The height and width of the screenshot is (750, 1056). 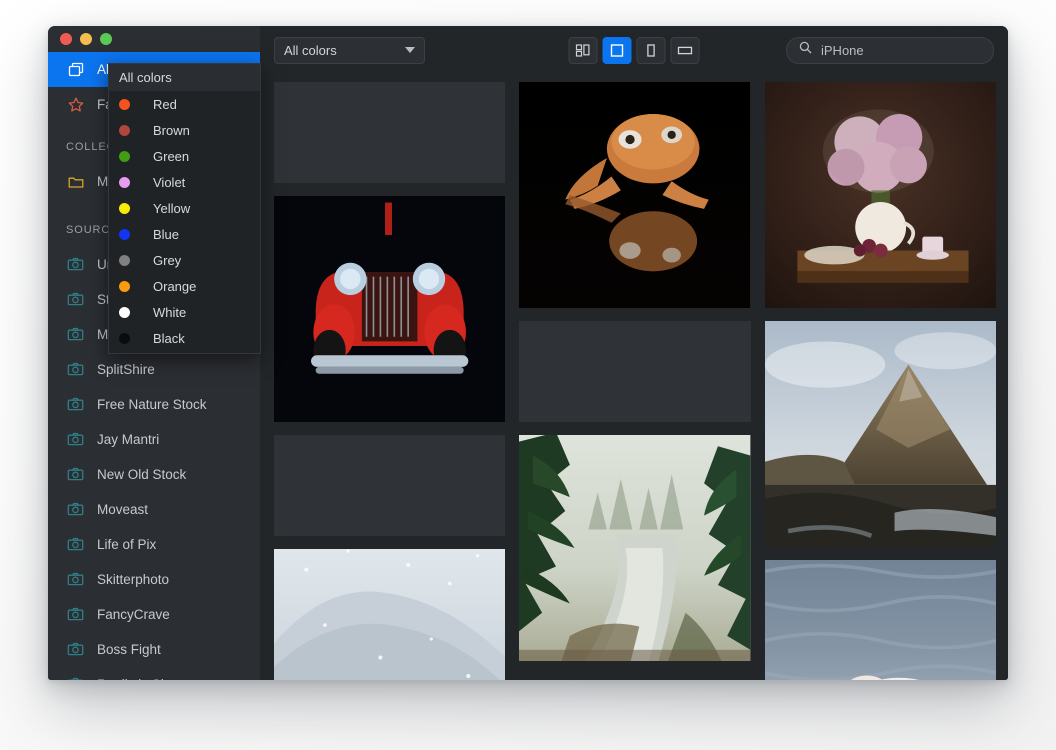 What do you see at coordinates (145, 77) in the screenshot?
I see `dropdown-option-label: All colors` at bounding box center [145, 77].